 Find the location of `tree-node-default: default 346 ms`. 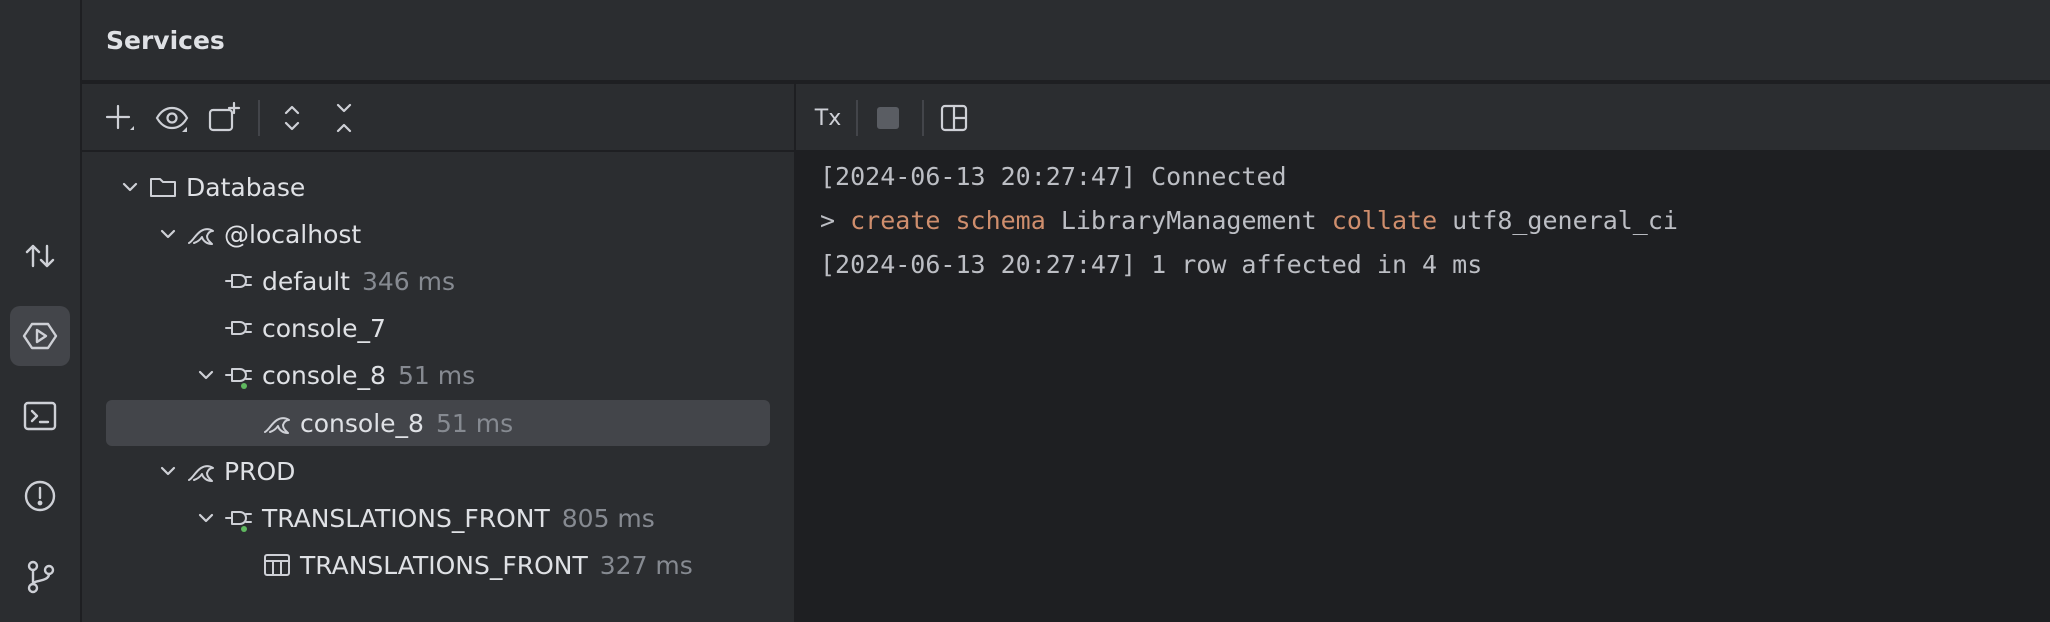

tree-node-default: default 346 ms is located at coordinates (438, 281).